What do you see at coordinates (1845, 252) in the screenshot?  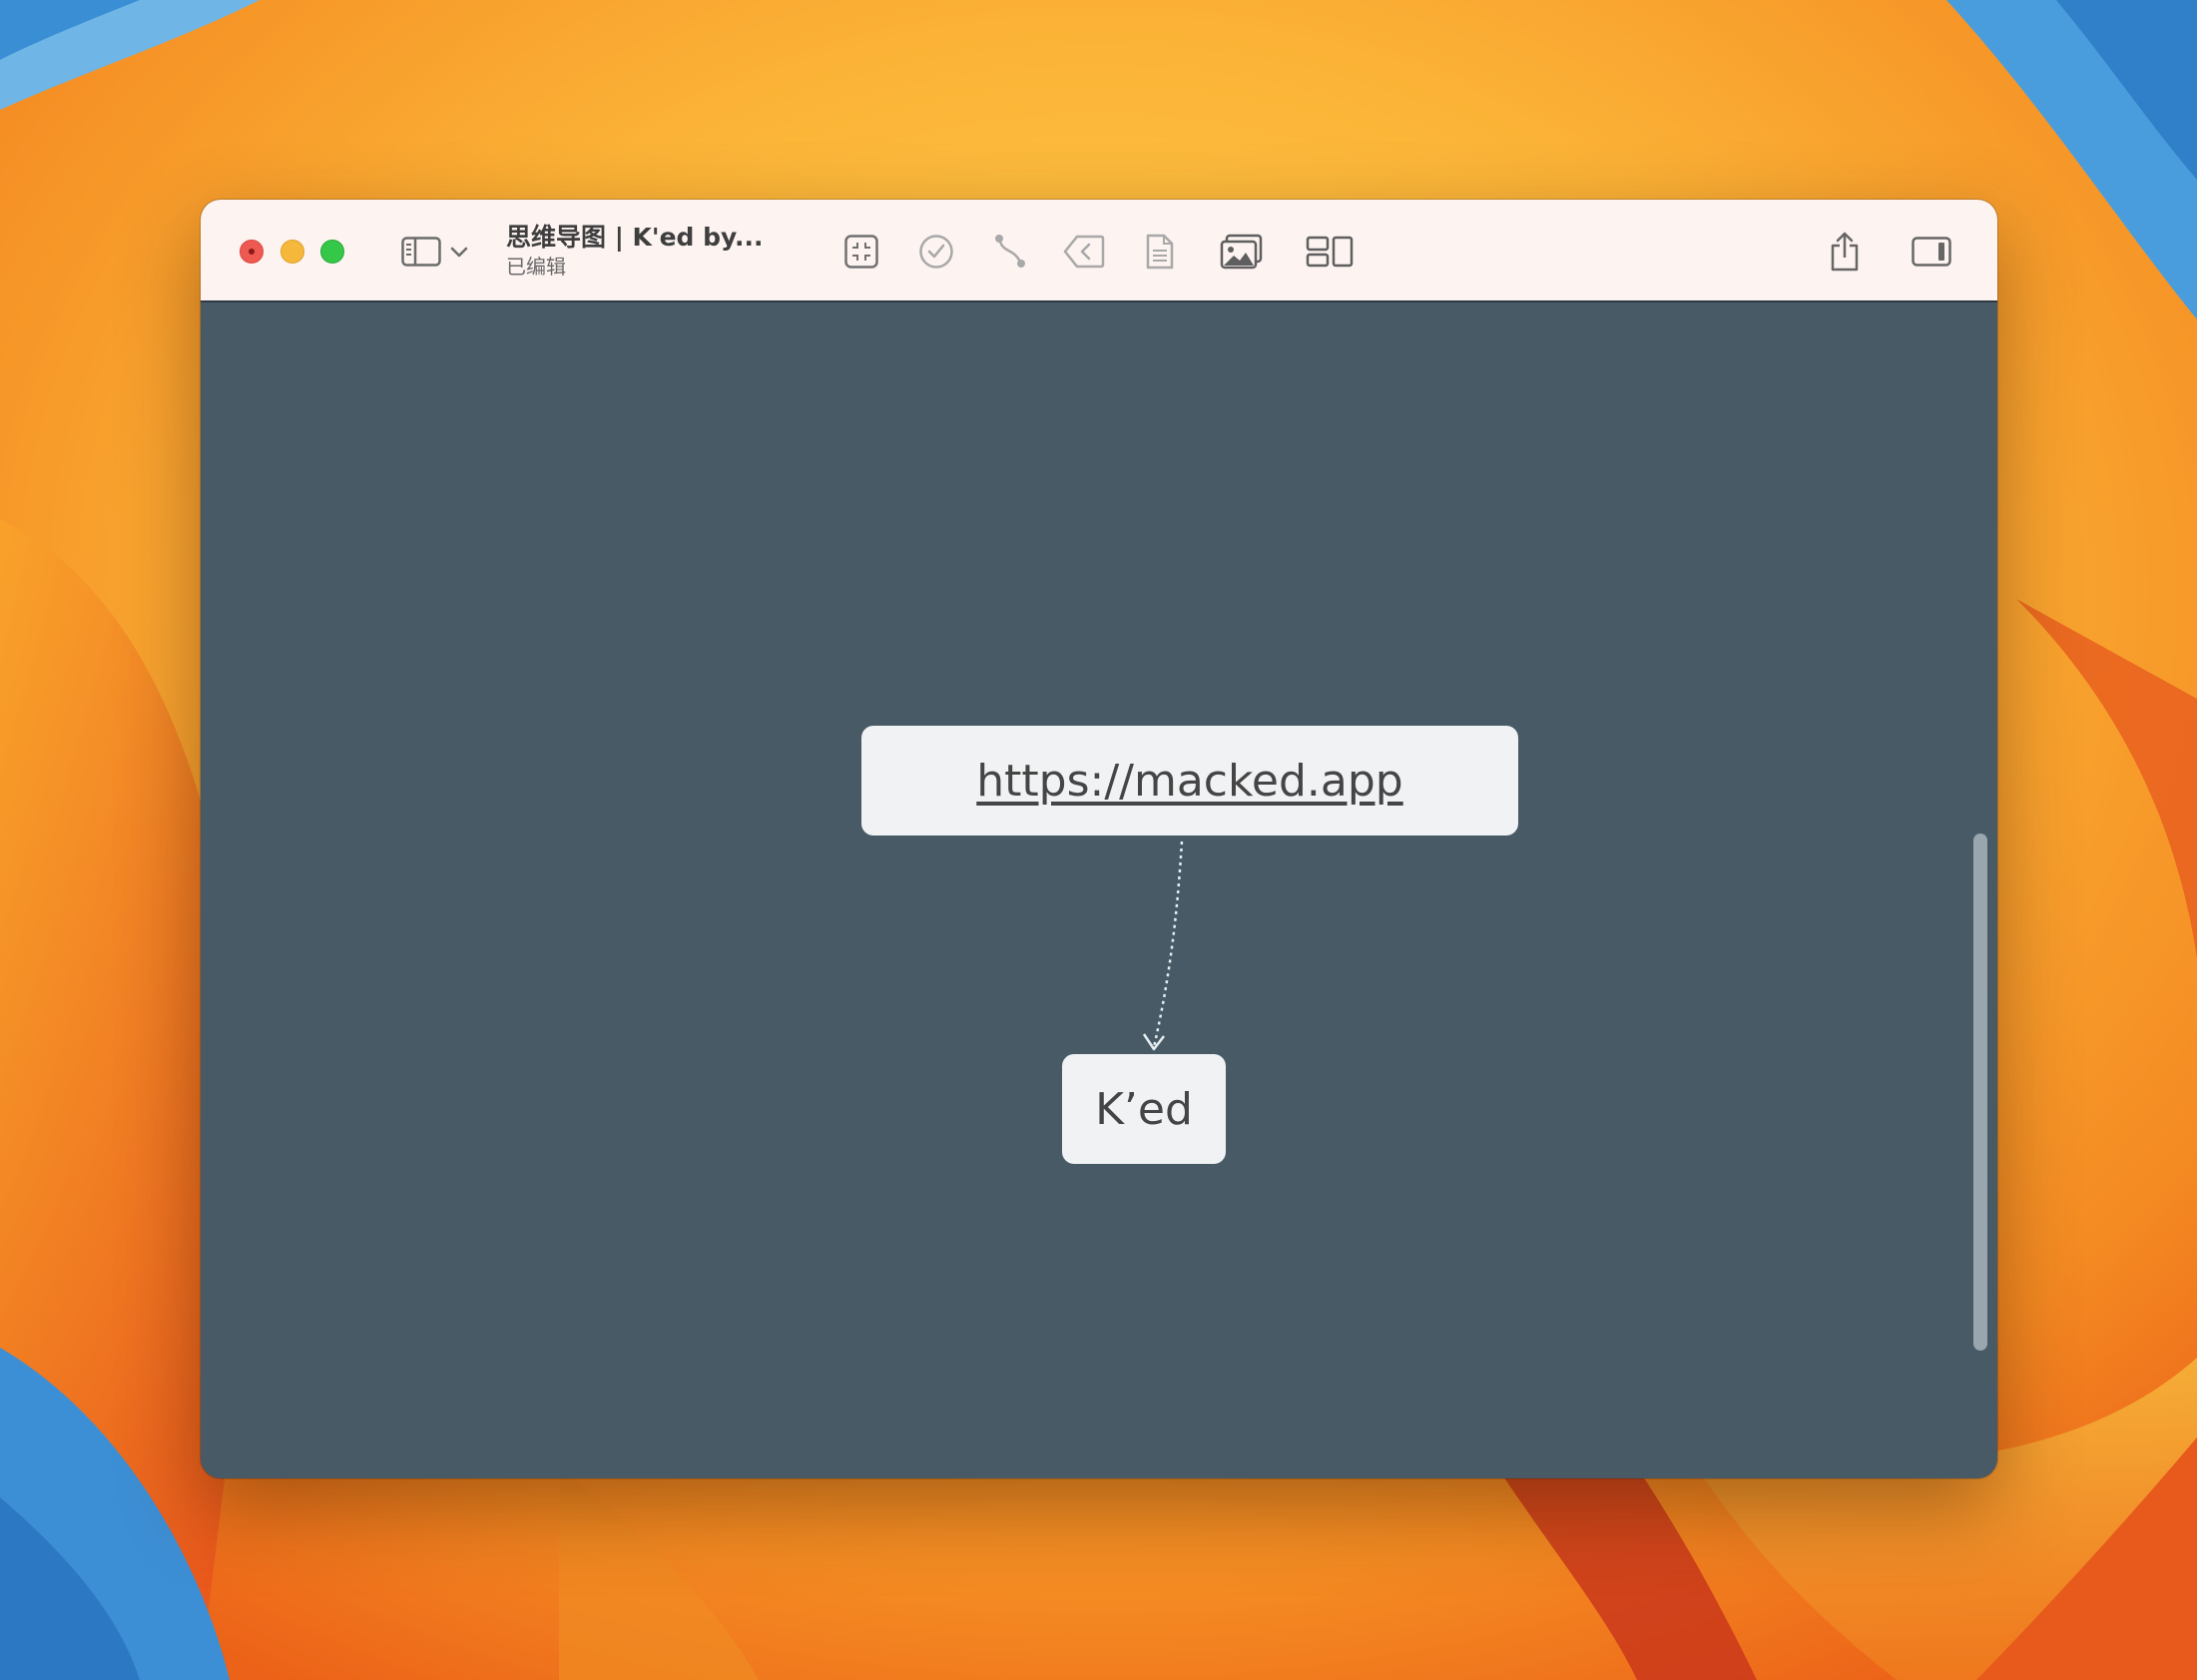 I see `share-icon` at bounding box center [1845, 252].